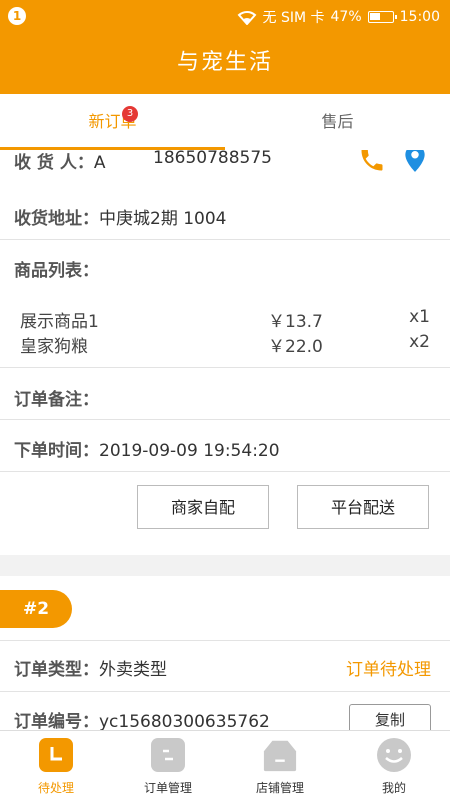 This screenshot has width=450, height=801. Describe the element at coordinates (17, 16) in the screenshot. I see `notification-count-icon: 1` at that location.